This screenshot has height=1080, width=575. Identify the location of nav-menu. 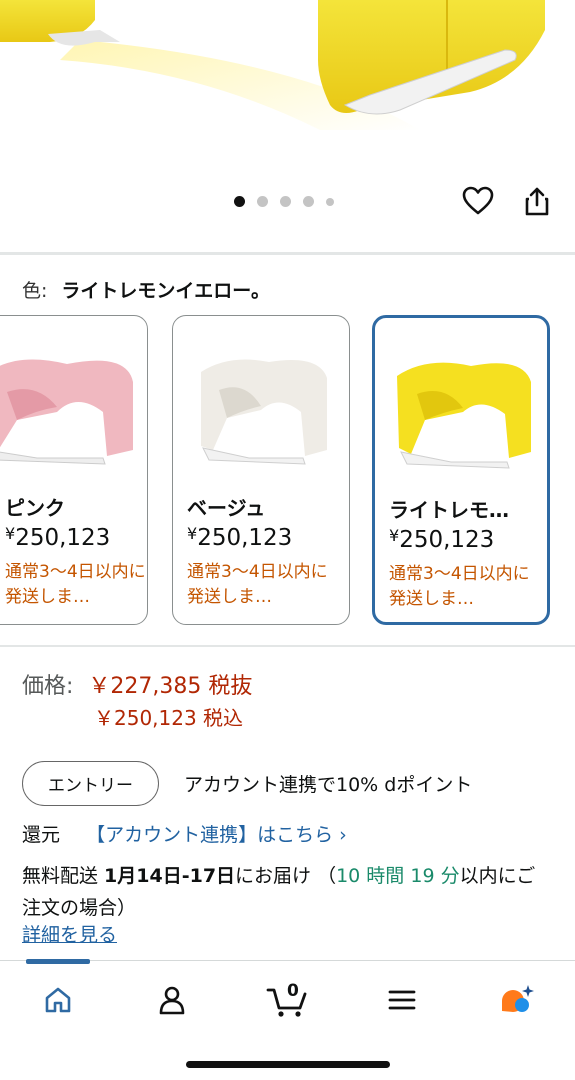
(402, 1000).